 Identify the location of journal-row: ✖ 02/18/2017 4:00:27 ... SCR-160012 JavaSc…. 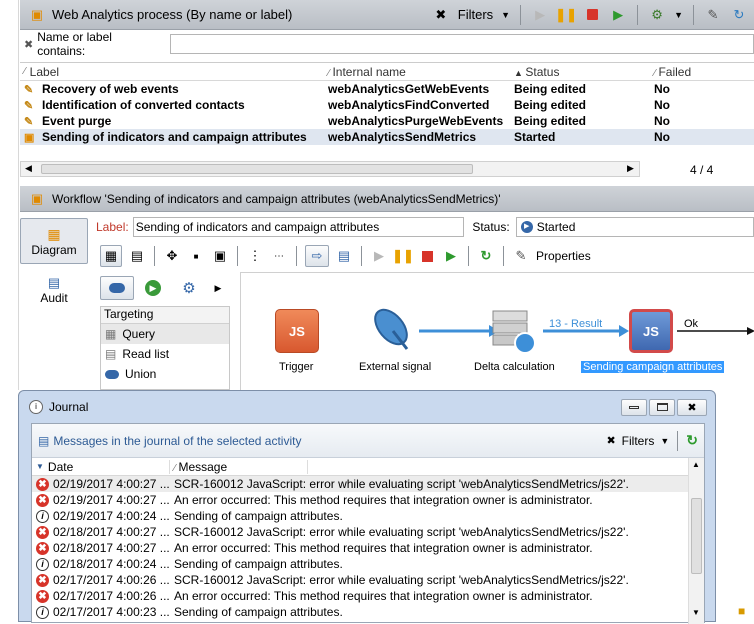
(360, 532).